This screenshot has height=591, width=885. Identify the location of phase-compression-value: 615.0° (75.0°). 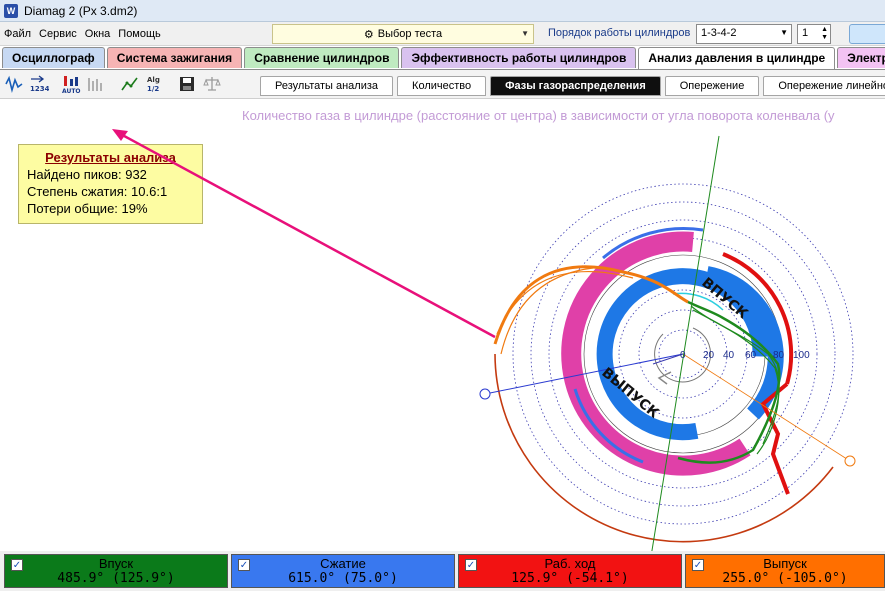
(343, 578).